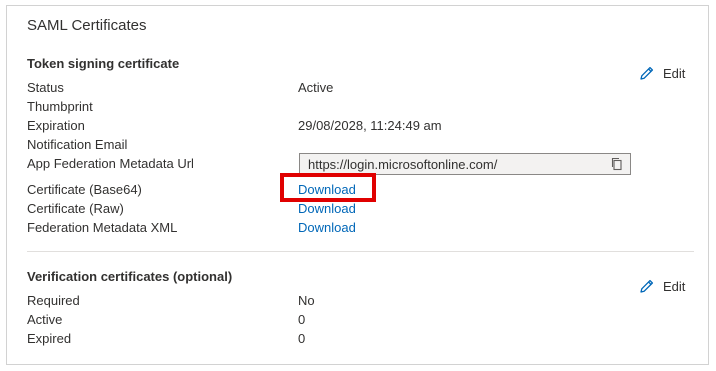  I want to click on expiration-value: 29/08/2028, 11:24:49 am, so click(370, 125).